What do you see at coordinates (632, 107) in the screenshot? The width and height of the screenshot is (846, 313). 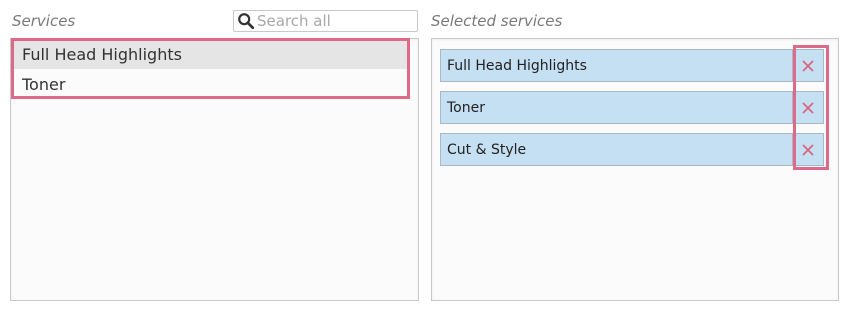 I see `selected-service-row: Toner` at bounding box center [632, 107].